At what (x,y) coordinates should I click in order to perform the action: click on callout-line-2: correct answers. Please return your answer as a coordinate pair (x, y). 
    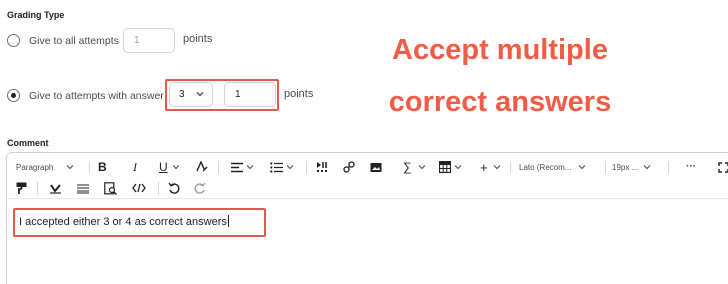
    Looking at the image, I should click on (500, 102).